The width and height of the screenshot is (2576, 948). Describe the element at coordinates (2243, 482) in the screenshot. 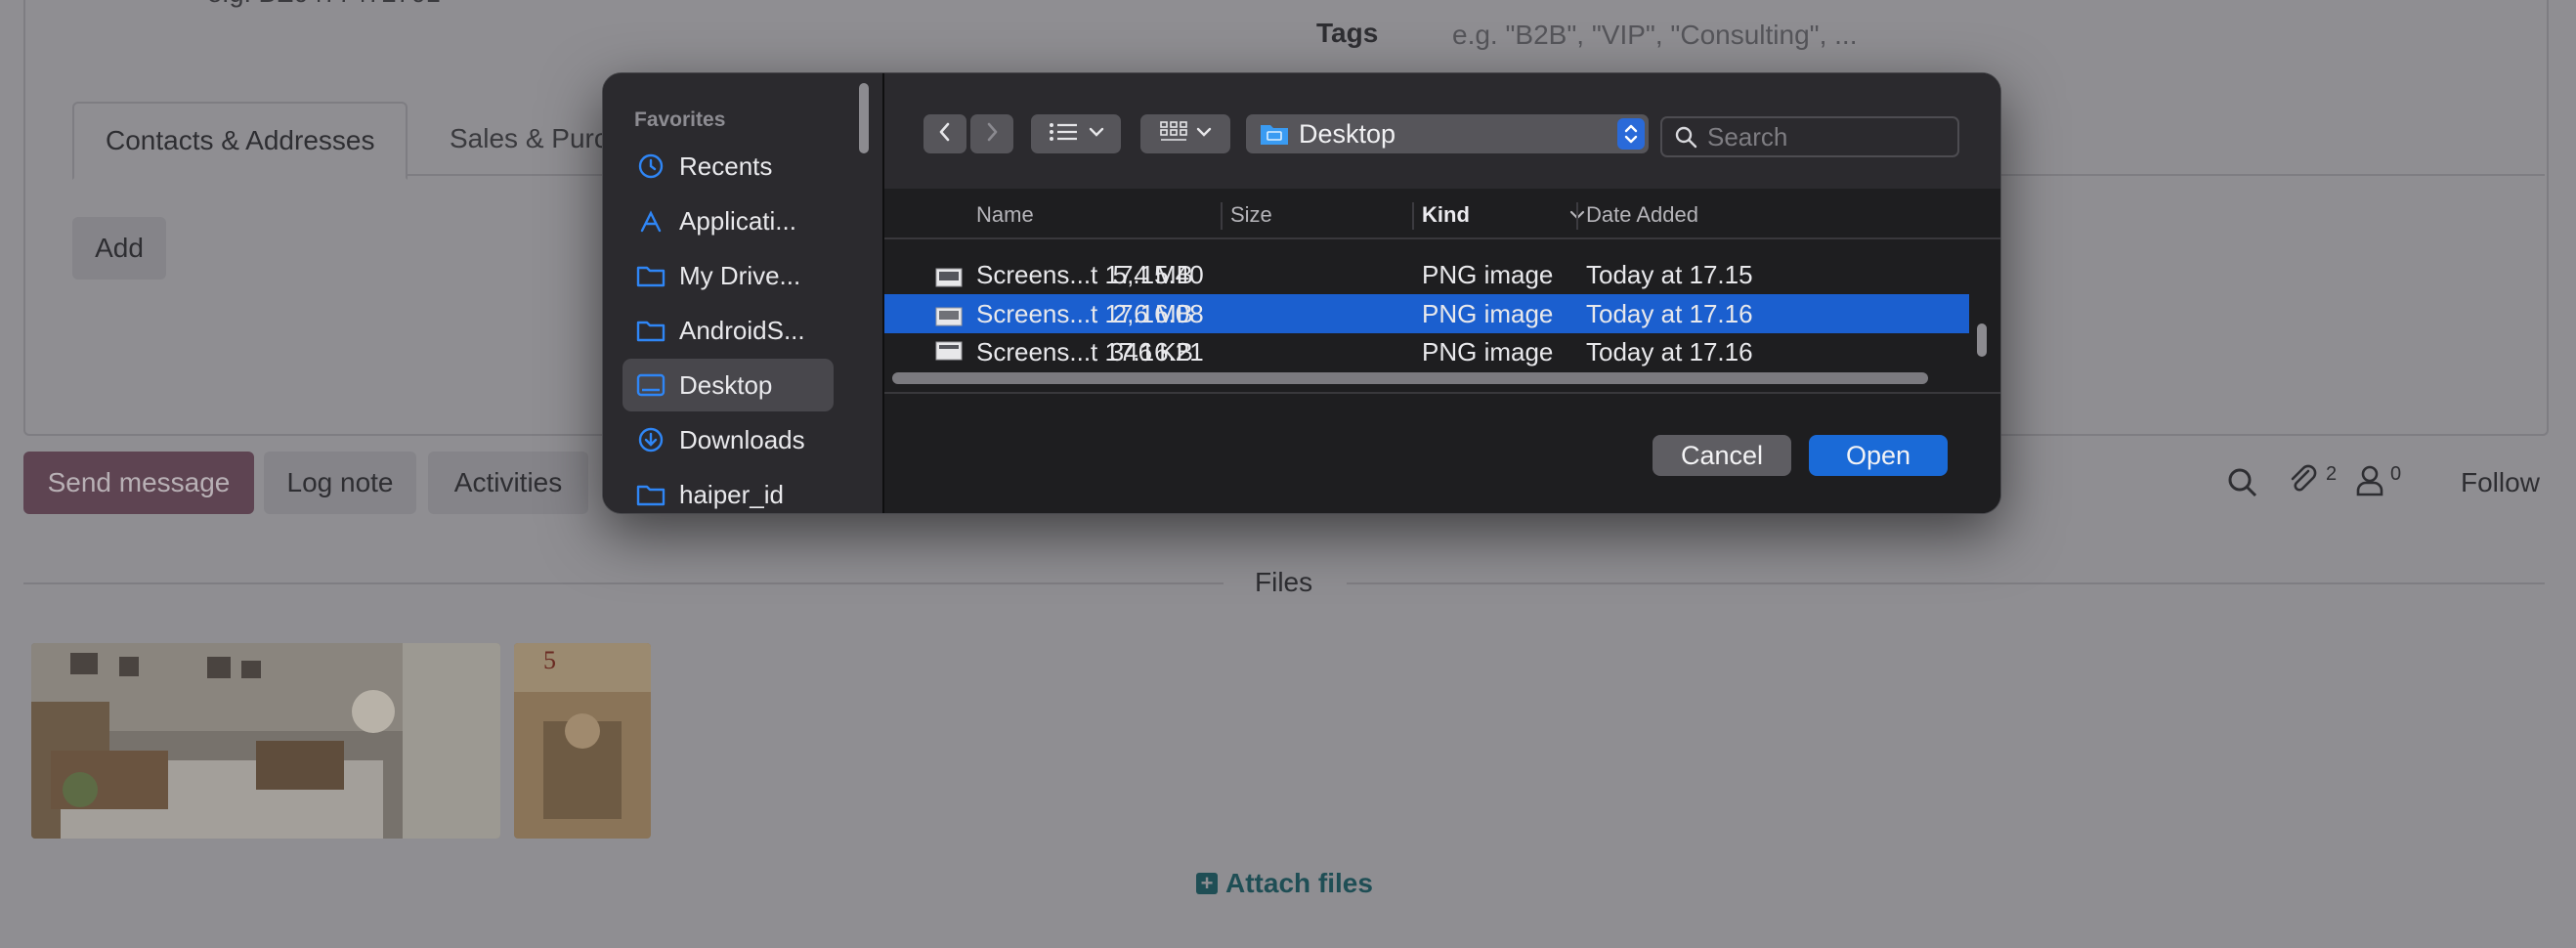

I see `chatter-search-icon` at that location.